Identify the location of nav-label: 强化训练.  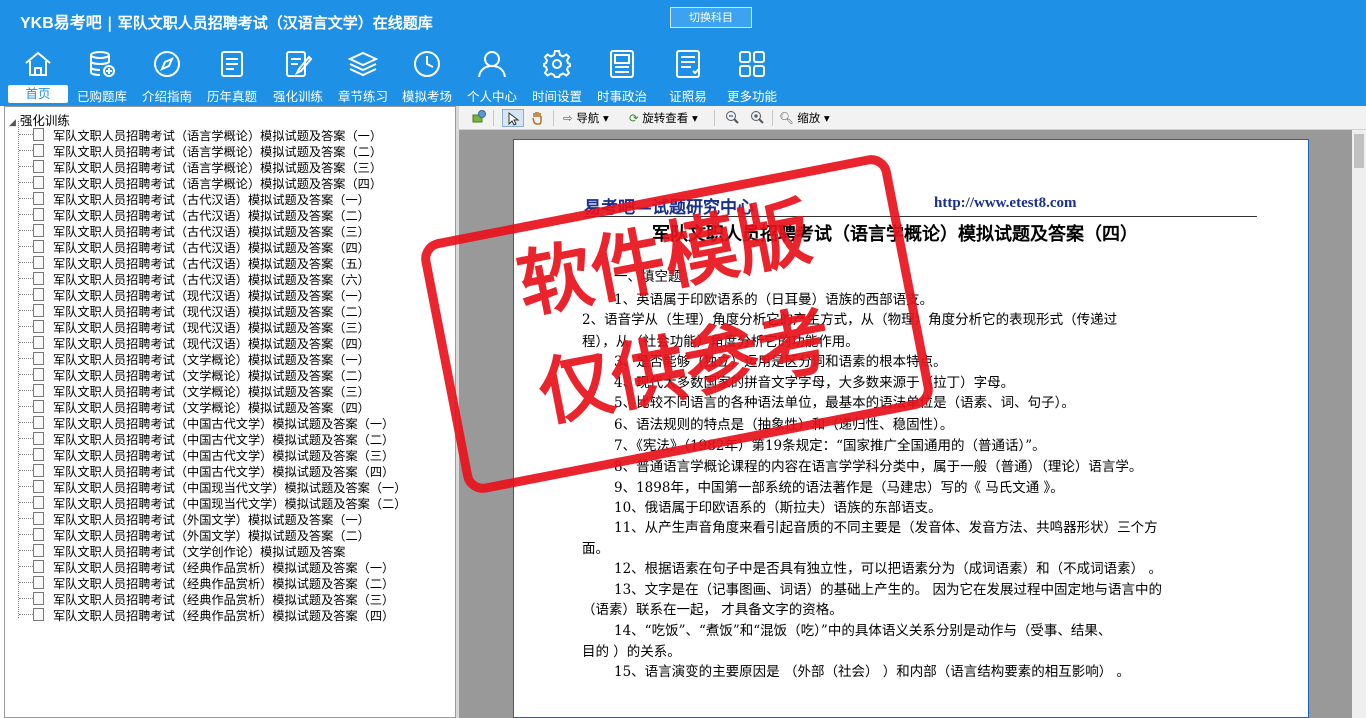
(297, 96).